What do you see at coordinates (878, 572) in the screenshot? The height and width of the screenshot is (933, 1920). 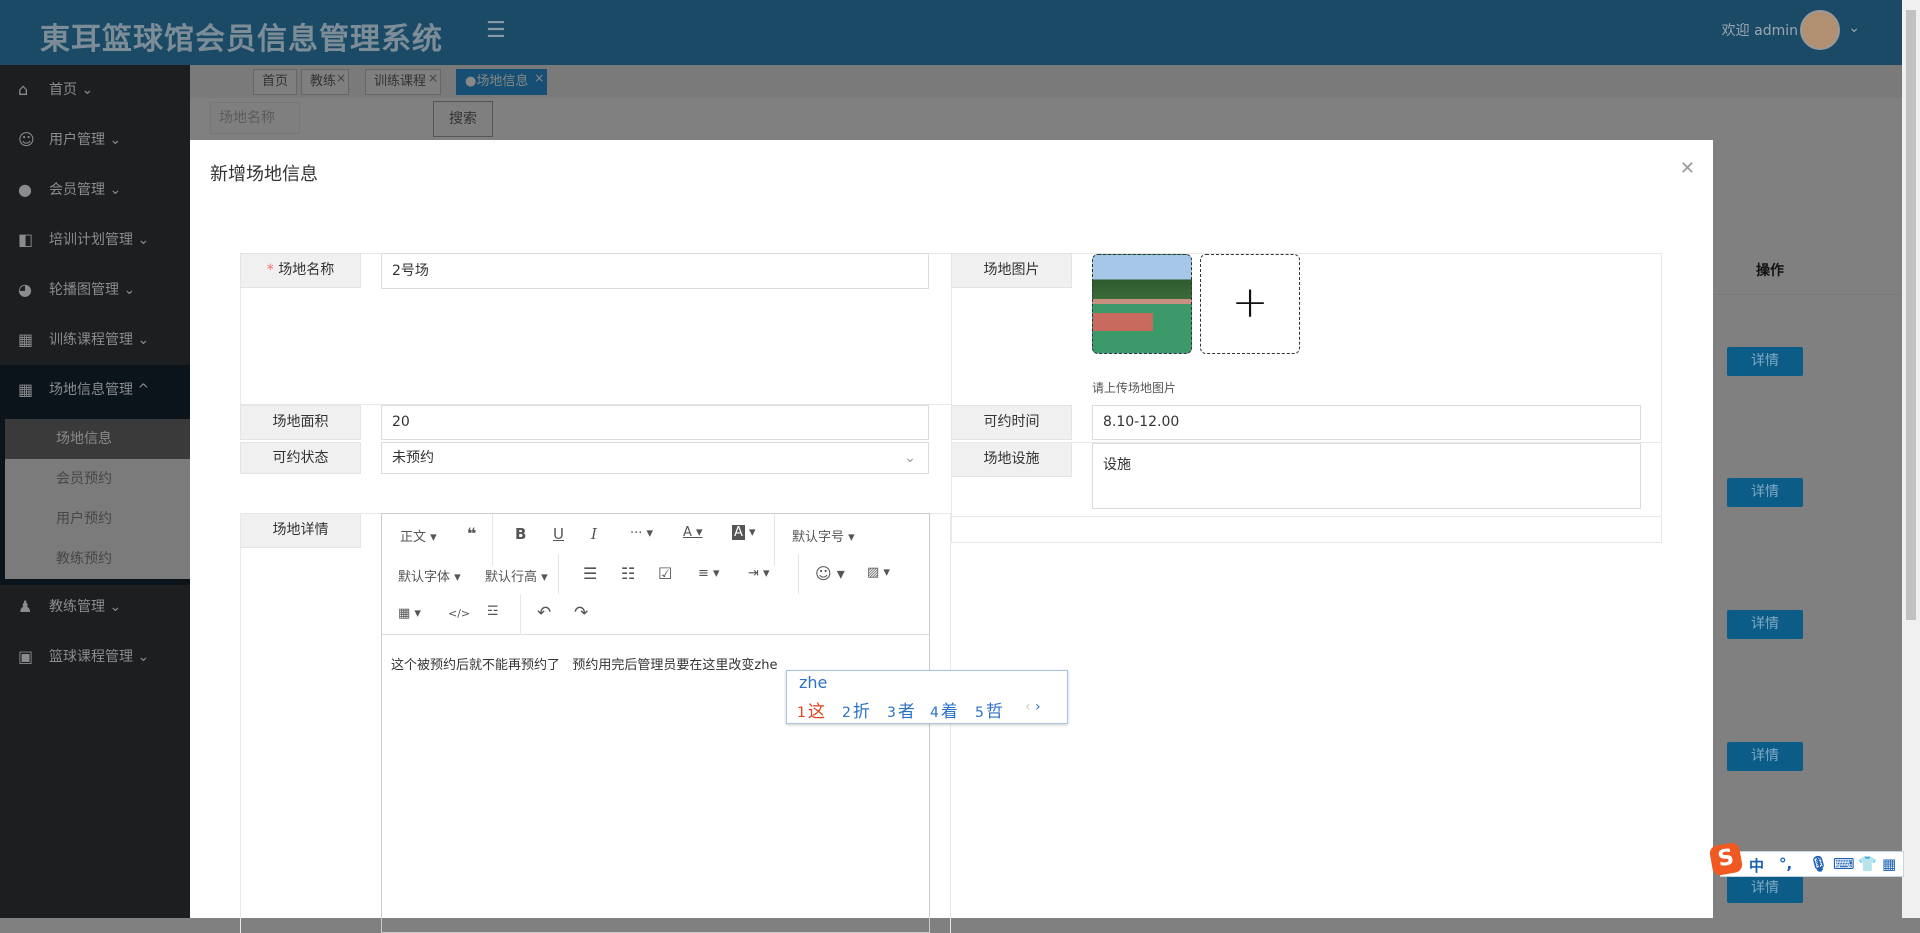 I see `image-icon: ▨ ▾` at bounding box center [878, 572].